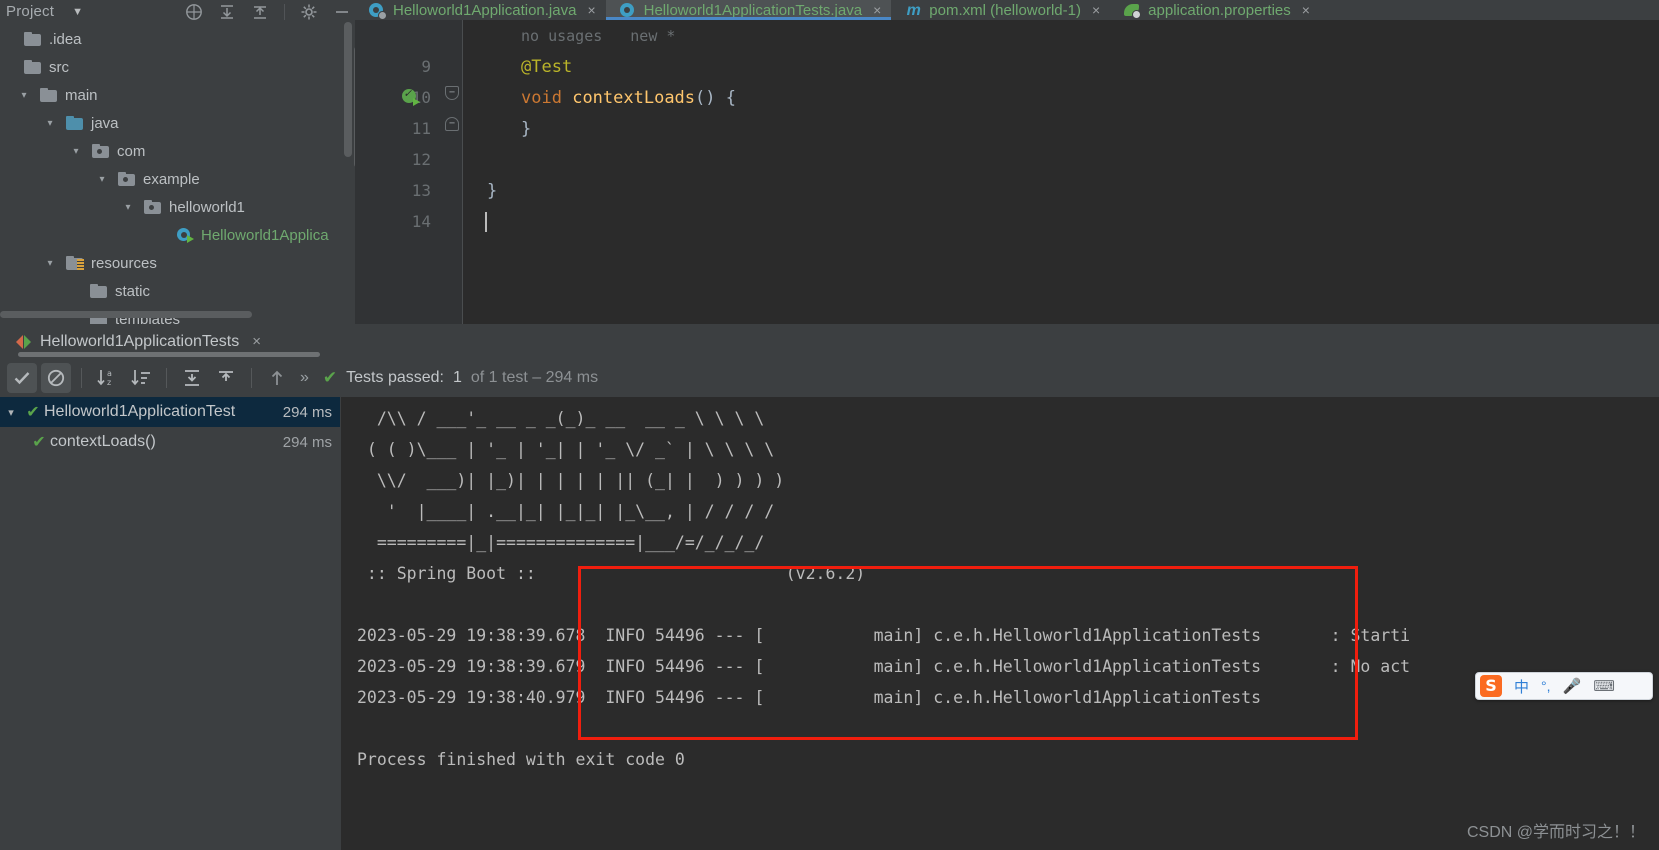  What do you see at coordinates (309, 12) in the screenshot?
I see `settings-gear-icon` at bounding box center [309, 12].